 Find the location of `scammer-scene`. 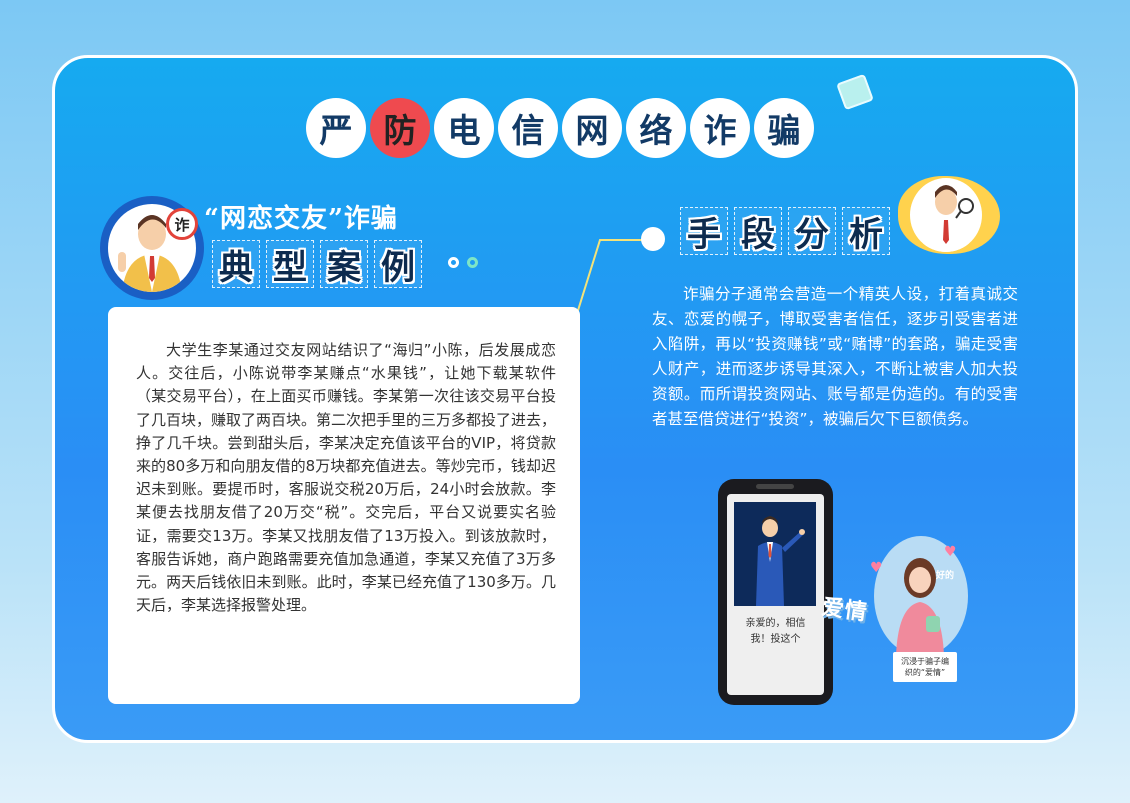

scammer-scene is located at coordinates (775, 554).